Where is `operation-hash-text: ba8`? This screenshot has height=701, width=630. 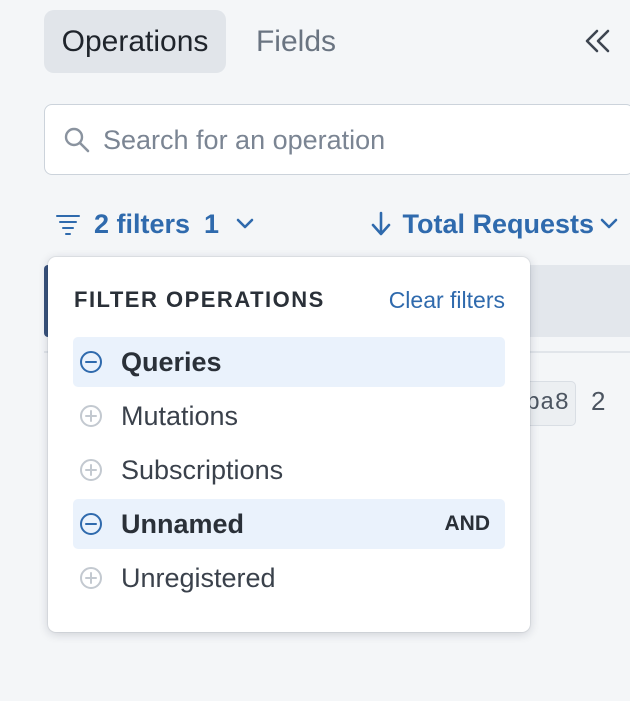
operation-hash-text: ba8 is located at coordinates (547, 403).